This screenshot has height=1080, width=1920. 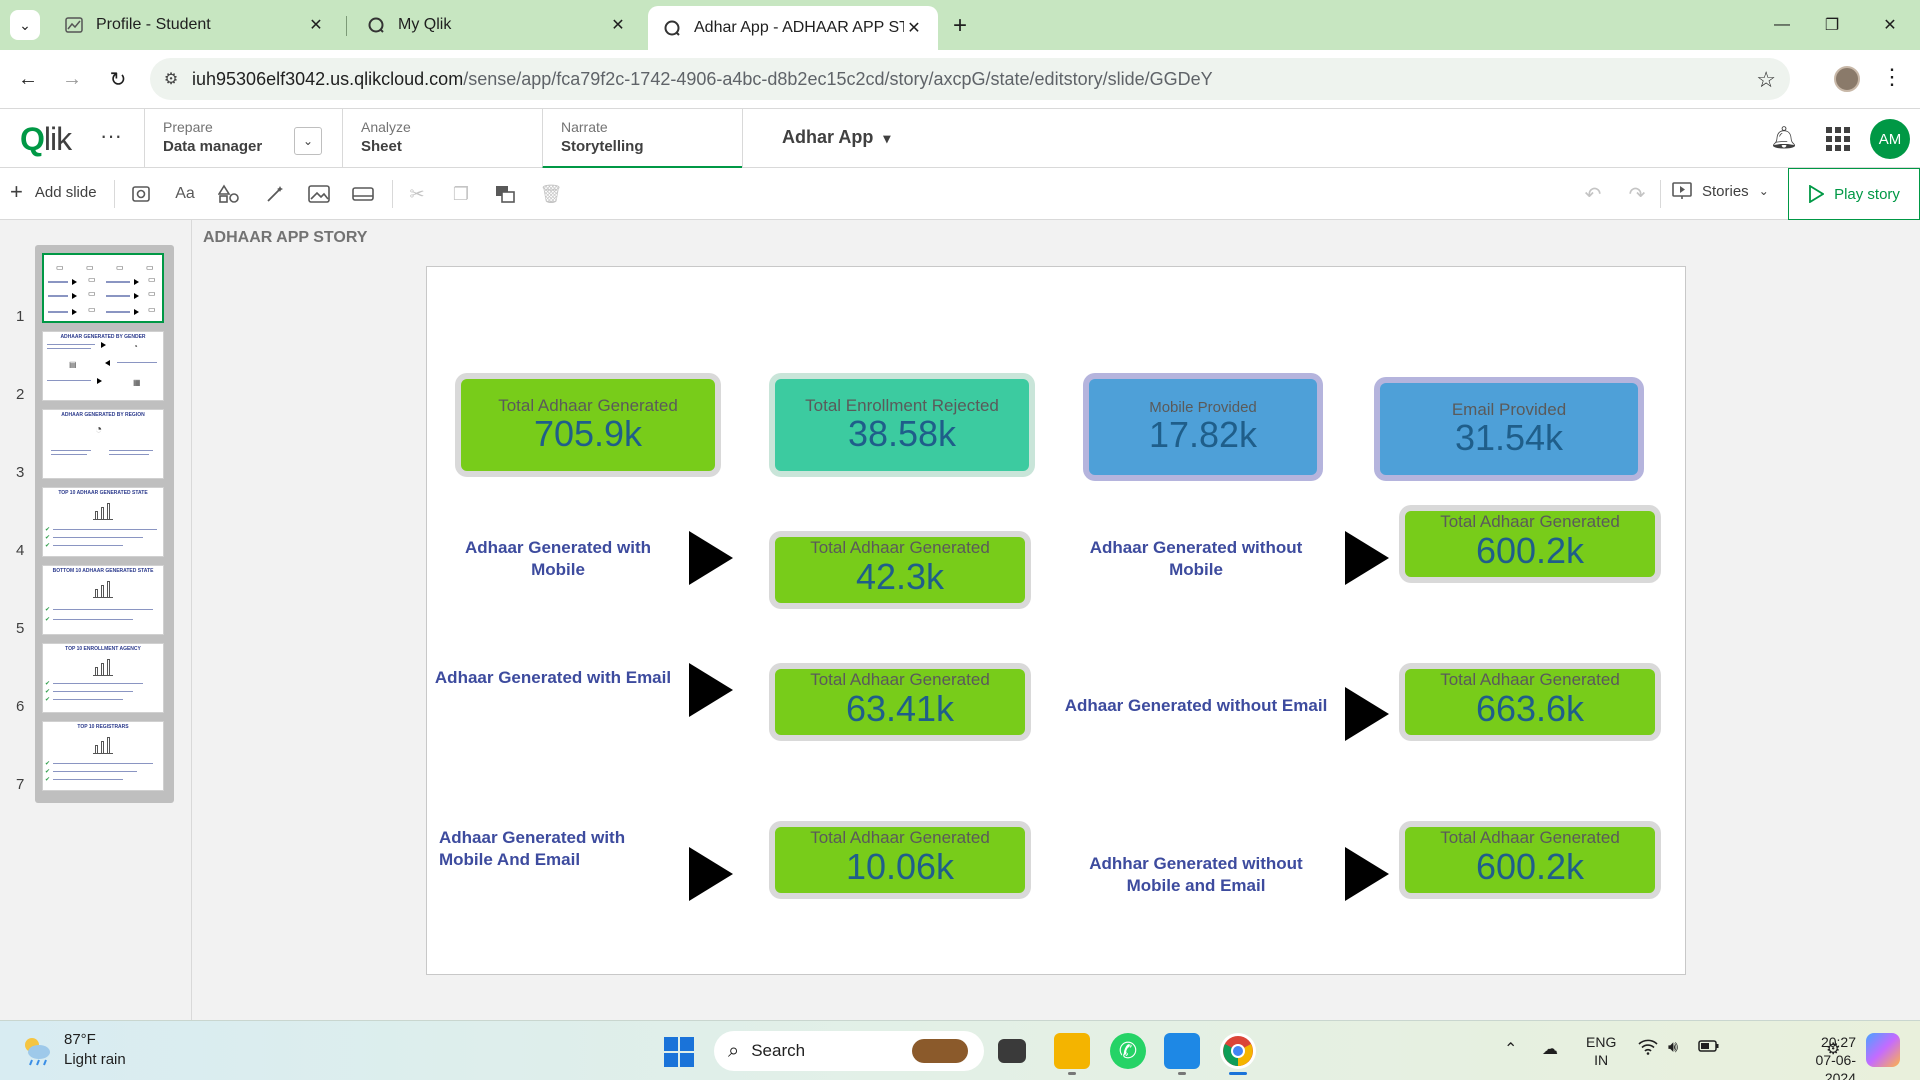 What do you see at coordinates (1833, 1049) in the screenshot?
I see `settings-gear-icon: ⚙` at bounding box center [1833, 1049].